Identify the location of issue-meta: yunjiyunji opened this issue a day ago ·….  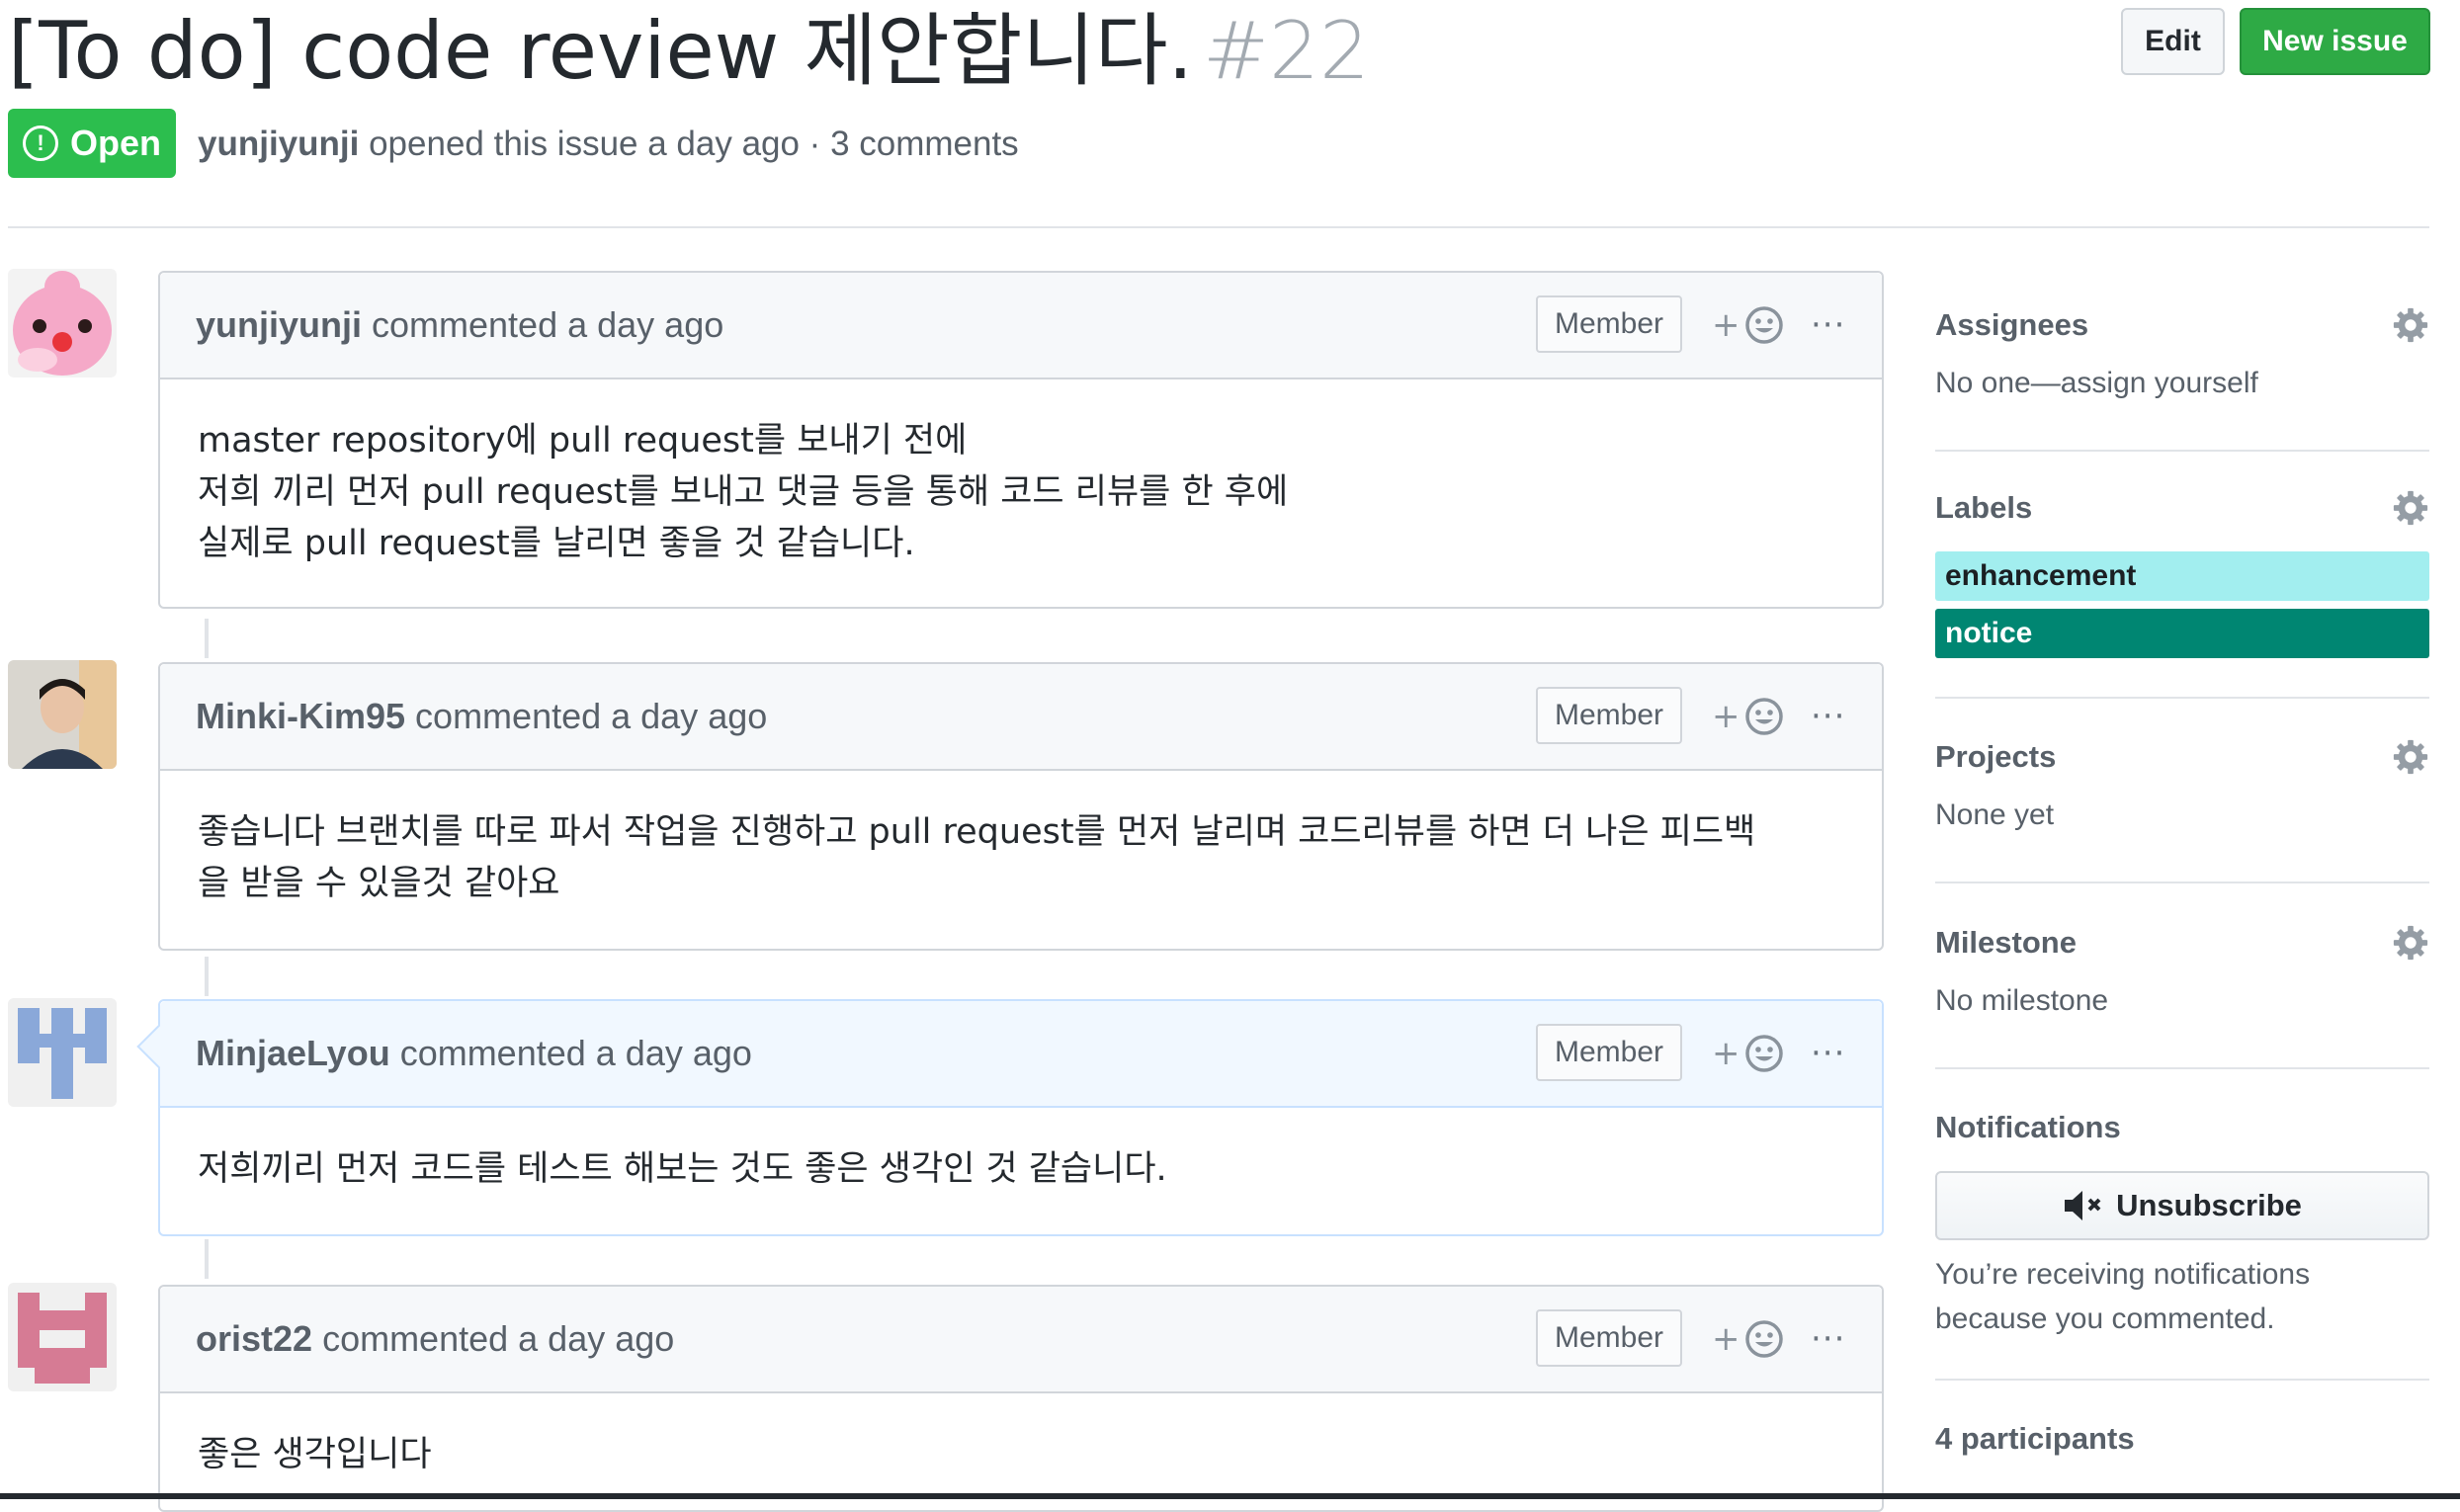
(608, 144).